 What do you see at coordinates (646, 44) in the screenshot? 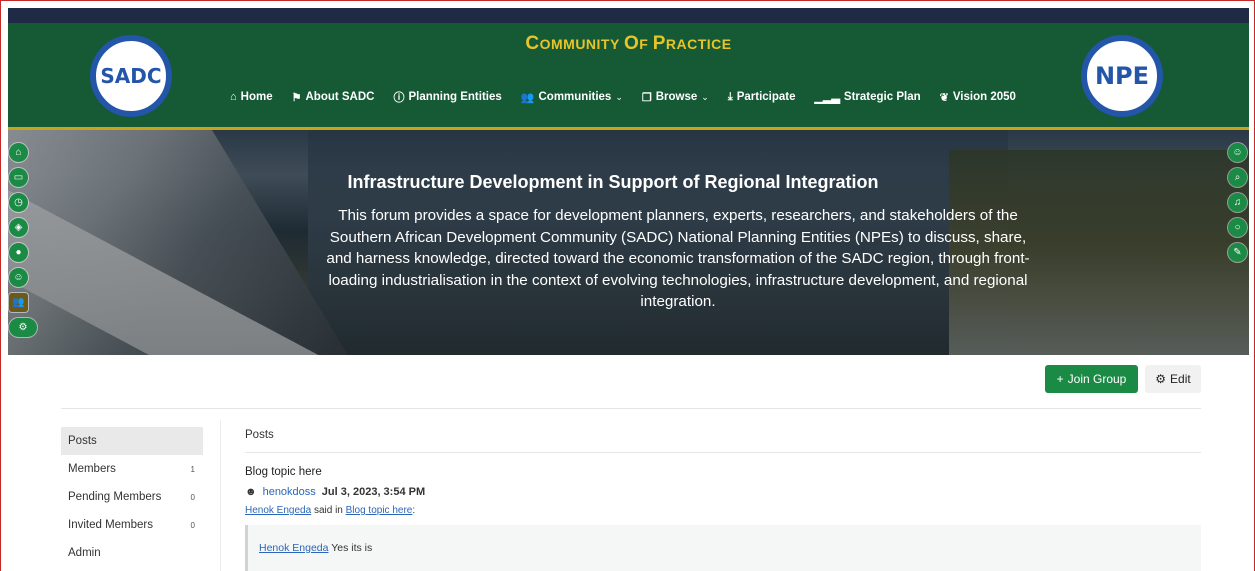
I see `site-title-part: F` at bounding box center [646, 44].